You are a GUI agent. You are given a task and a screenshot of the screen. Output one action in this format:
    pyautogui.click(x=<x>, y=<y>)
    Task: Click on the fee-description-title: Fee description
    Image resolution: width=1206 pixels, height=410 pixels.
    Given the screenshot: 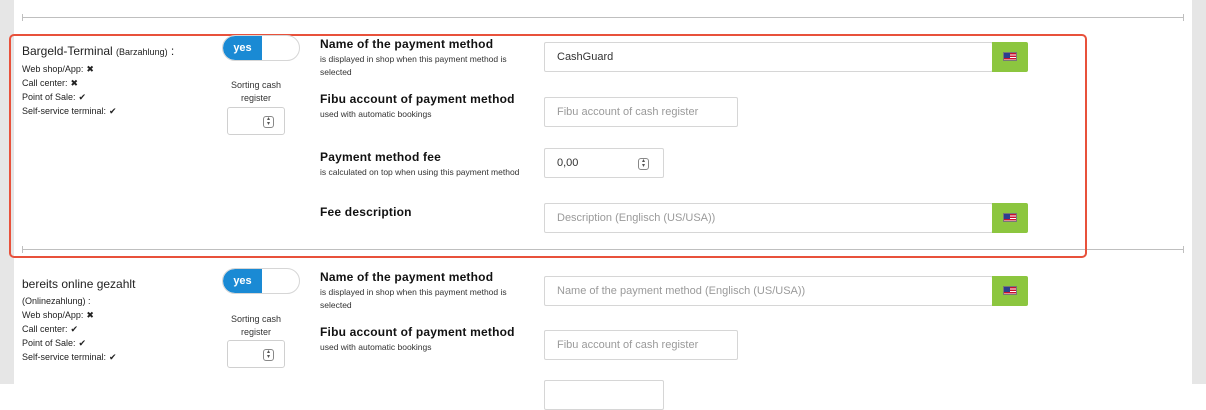 What is the action you would take?
    pyautogui.click(x=366, y=212)
    